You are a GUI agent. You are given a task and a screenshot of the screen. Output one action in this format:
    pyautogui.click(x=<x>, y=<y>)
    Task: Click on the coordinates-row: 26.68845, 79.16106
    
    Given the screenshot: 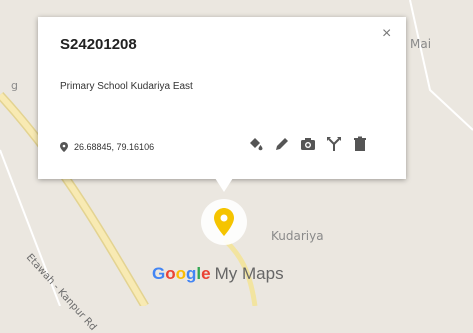 What is the action you would take?
    pyautogui.click(x=107, y=147)
    